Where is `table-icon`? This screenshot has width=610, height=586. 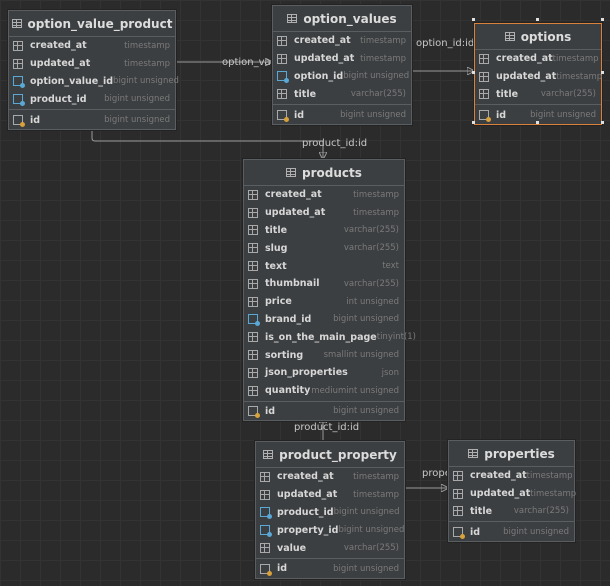 table-icon is located at coordinates (16, 23).